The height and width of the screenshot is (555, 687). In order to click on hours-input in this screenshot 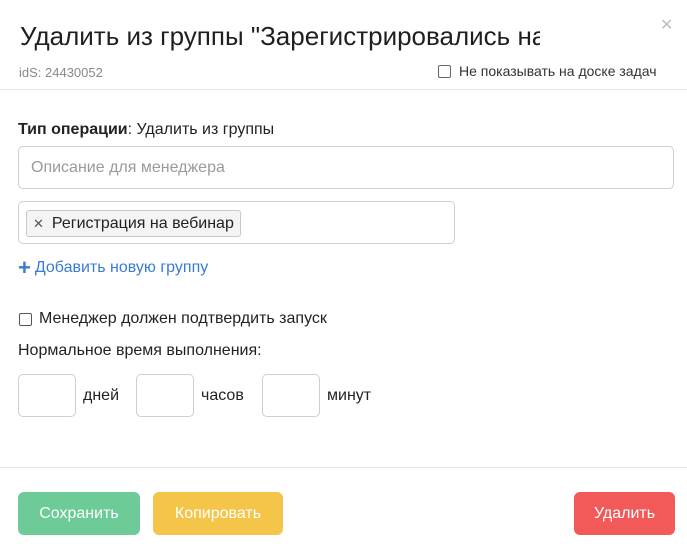, I will do `click(165, 395)`.